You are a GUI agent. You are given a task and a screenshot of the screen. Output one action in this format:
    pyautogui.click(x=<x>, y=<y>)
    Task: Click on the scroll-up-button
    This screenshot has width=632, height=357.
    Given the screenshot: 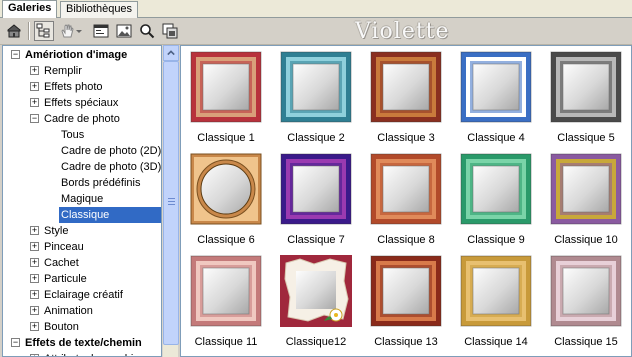 What is the action you would take?
    pyautogui.click(x=171, y=53)
    